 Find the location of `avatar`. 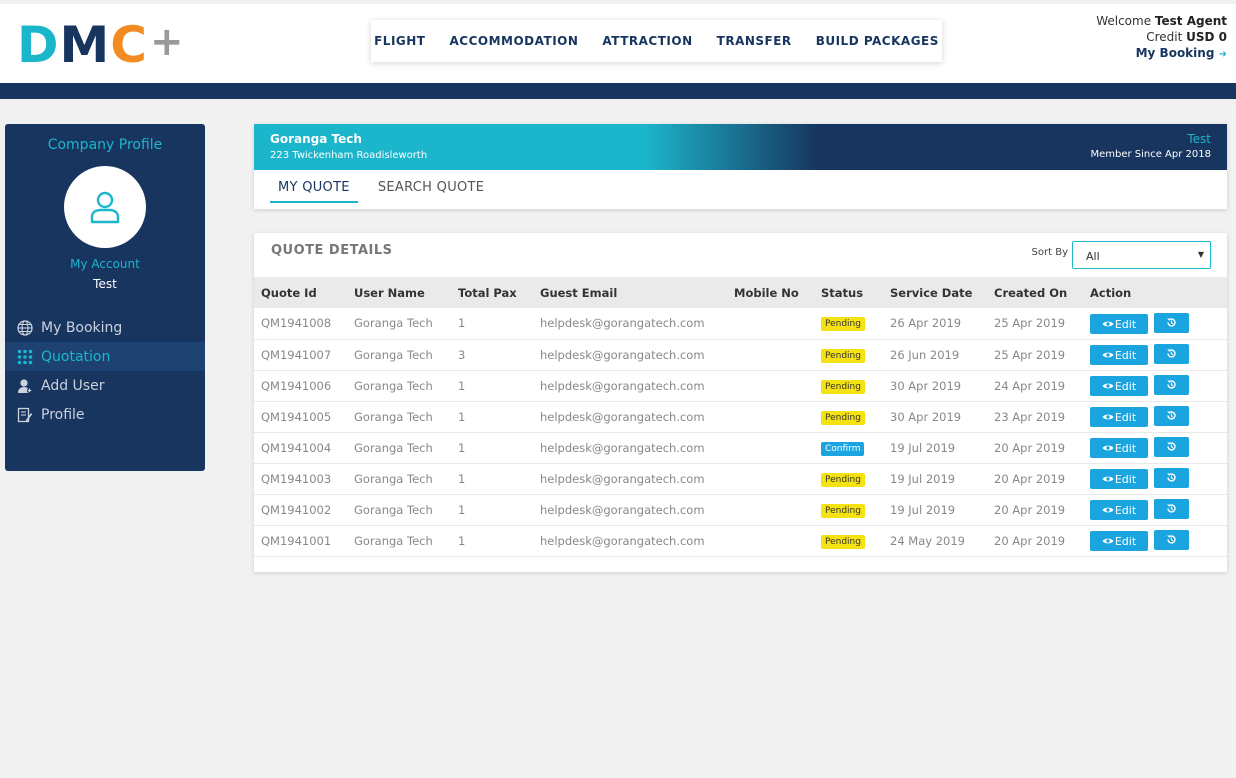

avatar is located at coordinates (105, 207).